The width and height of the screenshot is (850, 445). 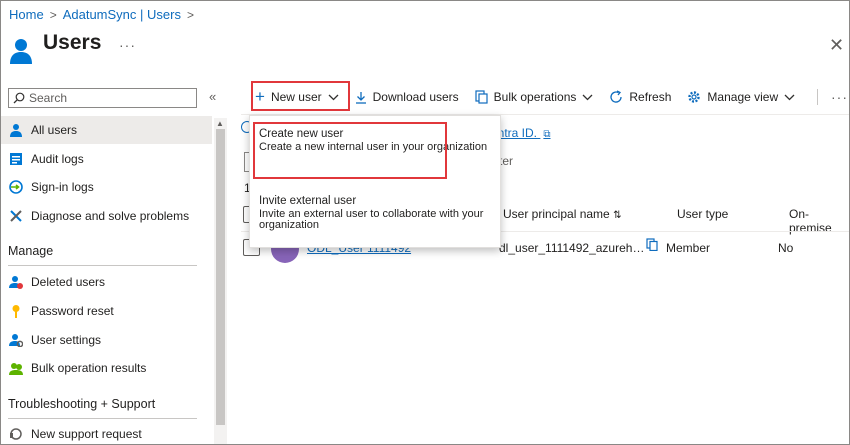 What do you see at coordinates (212, 96) in the screenshot?
I see `collapse-sidebar-icon: «` at bounding box center [212, 96].